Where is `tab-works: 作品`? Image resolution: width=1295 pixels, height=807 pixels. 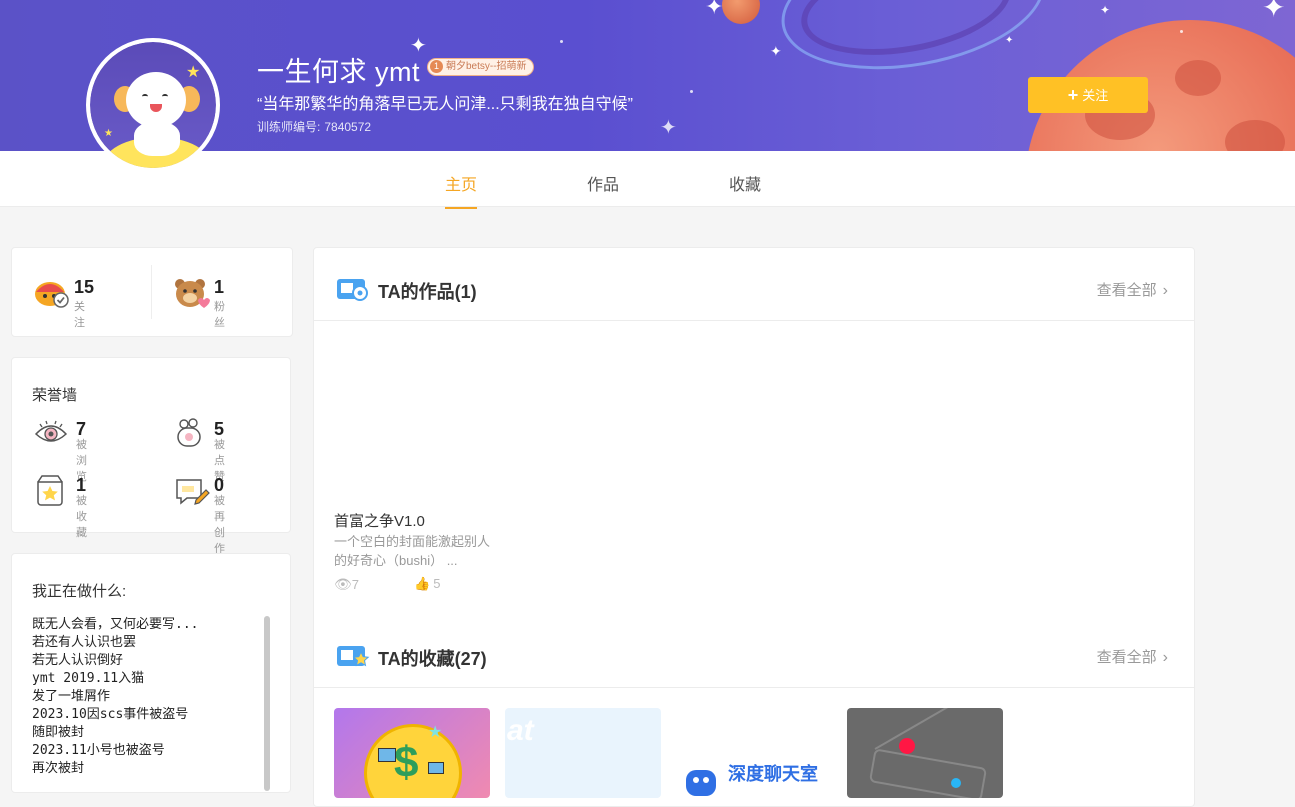 tab-works: 作品 is located at coordinates (603, 183).